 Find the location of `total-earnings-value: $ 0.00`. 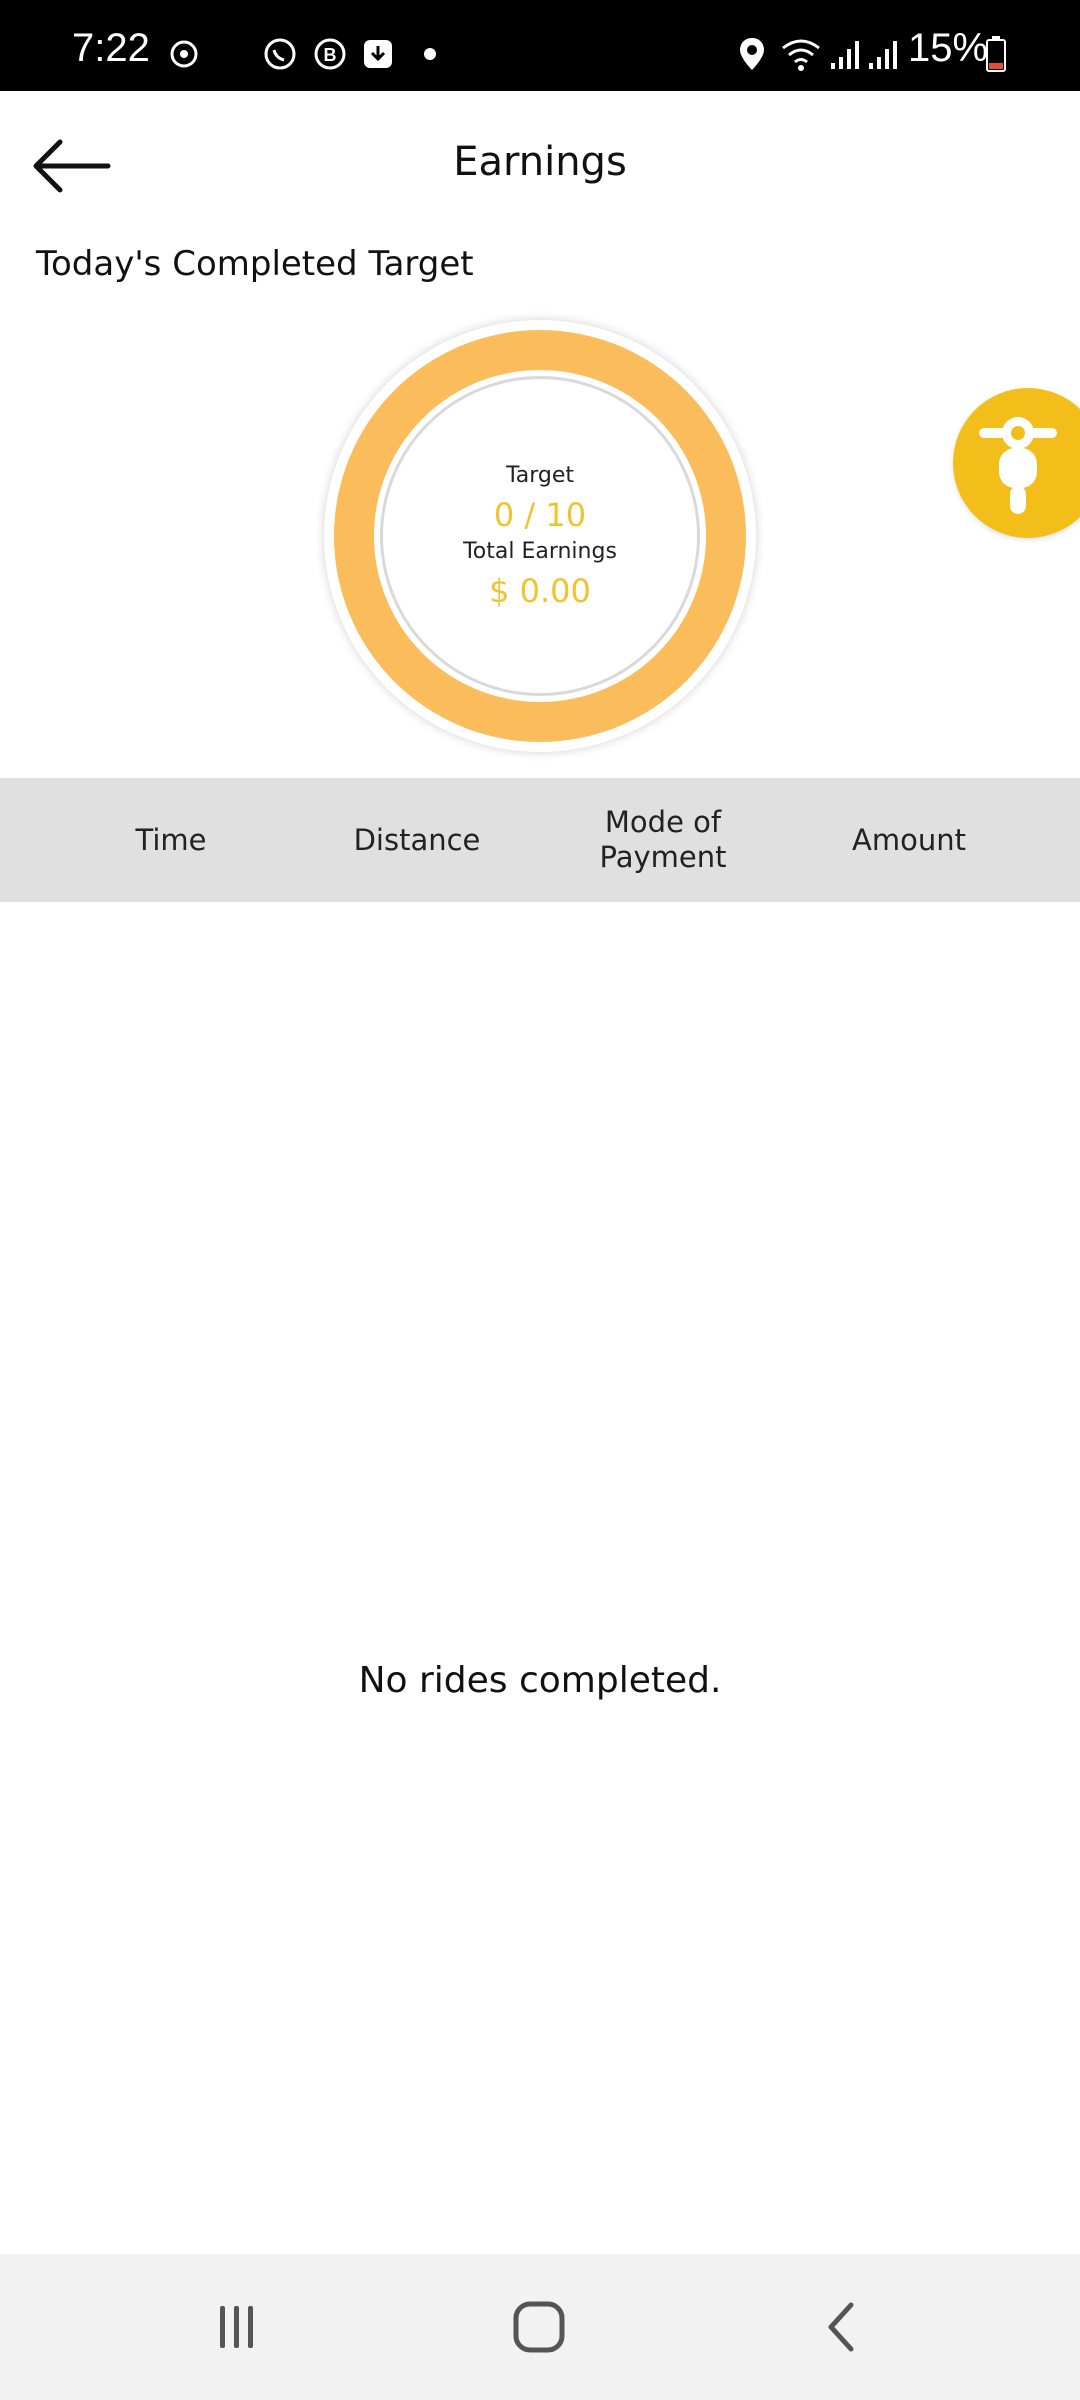

total-earnings-value: $ 0.00 is located at coordinates (540, 591).